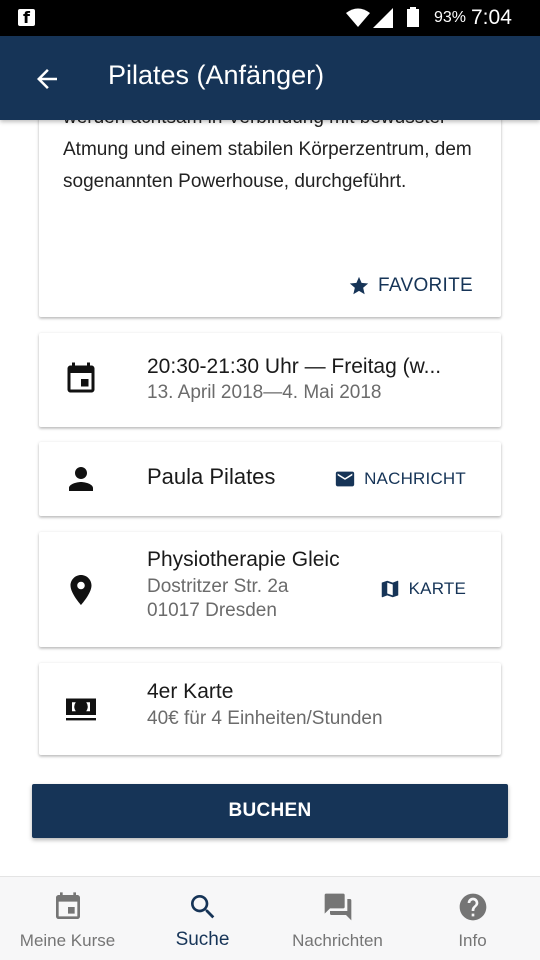 The image size is (540, 960). I want to click on price-card: 4er Karte 40€ für 4 Einheiten/Stunden, so click(270, 709).